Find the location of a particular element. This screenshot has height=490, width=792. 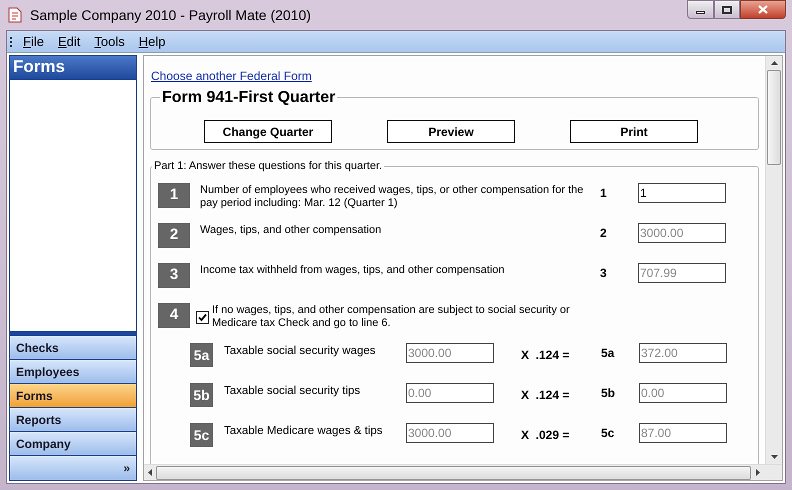

scroll-up-icon is located at coordinates (774, 63).